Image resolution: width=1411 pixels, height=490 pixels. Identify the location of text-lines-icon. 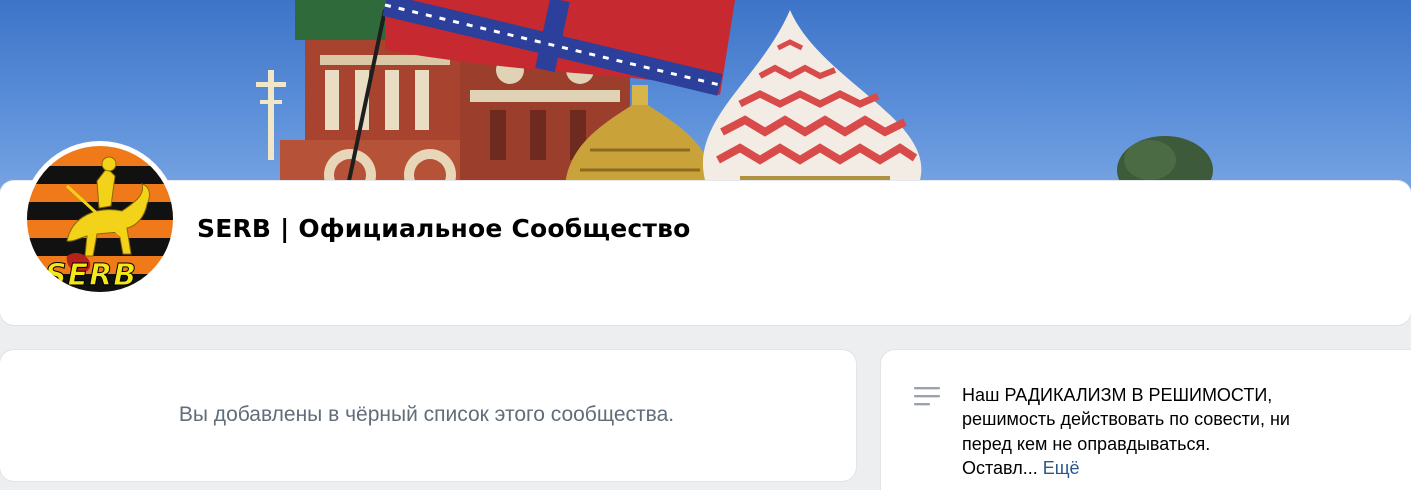
(927, 397).